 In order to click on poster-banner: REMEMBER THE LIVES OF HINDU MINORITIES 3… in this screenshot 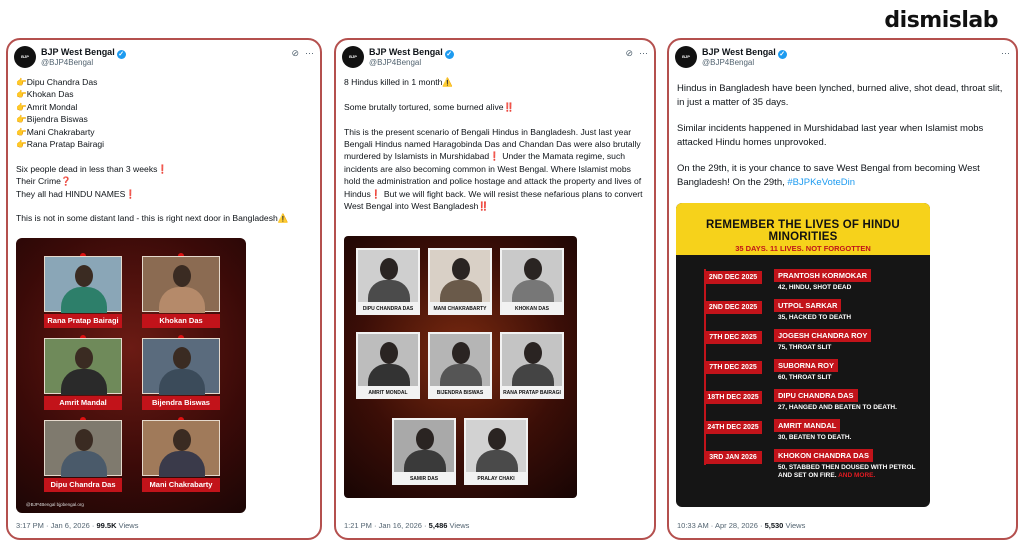, I will do `click(803, 229)`.